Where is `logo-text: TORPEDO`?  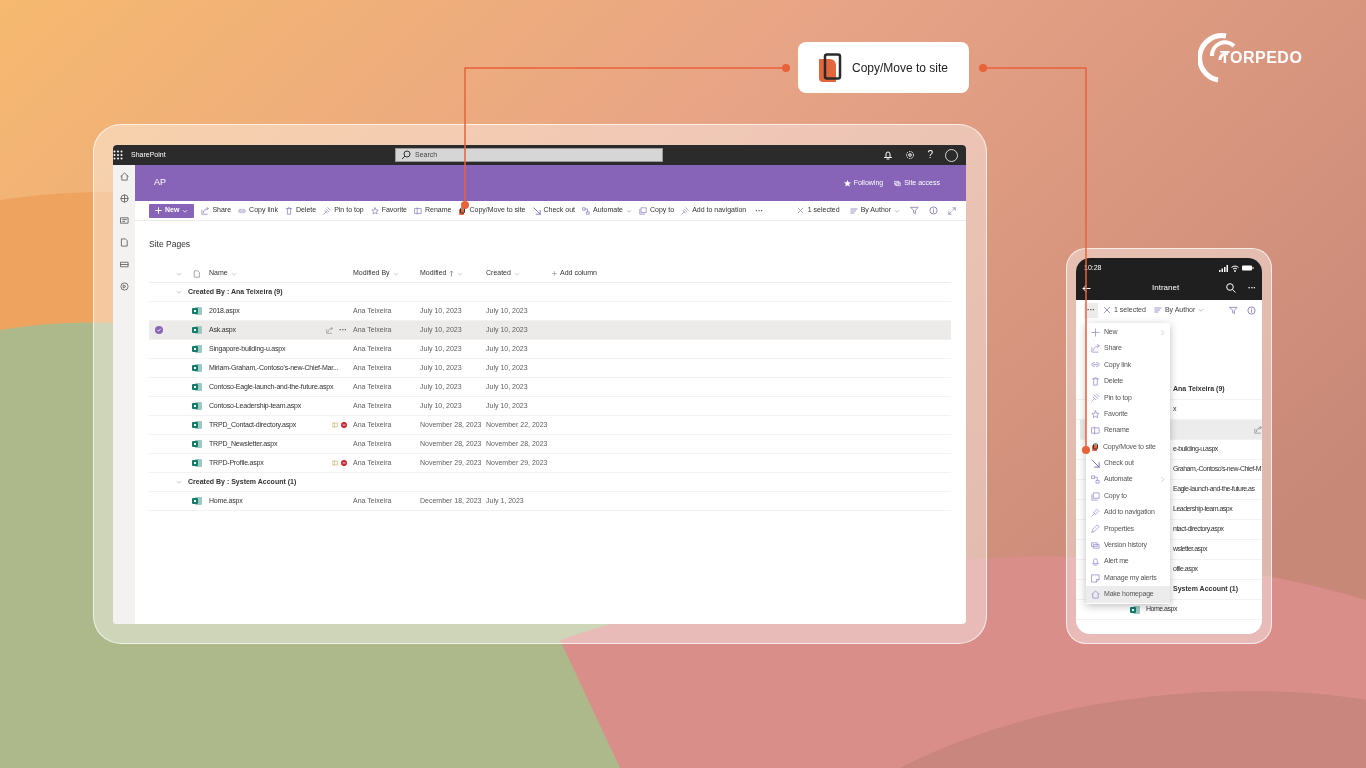 logo-text: TORPEDO is located at coordinates (1261, 58).